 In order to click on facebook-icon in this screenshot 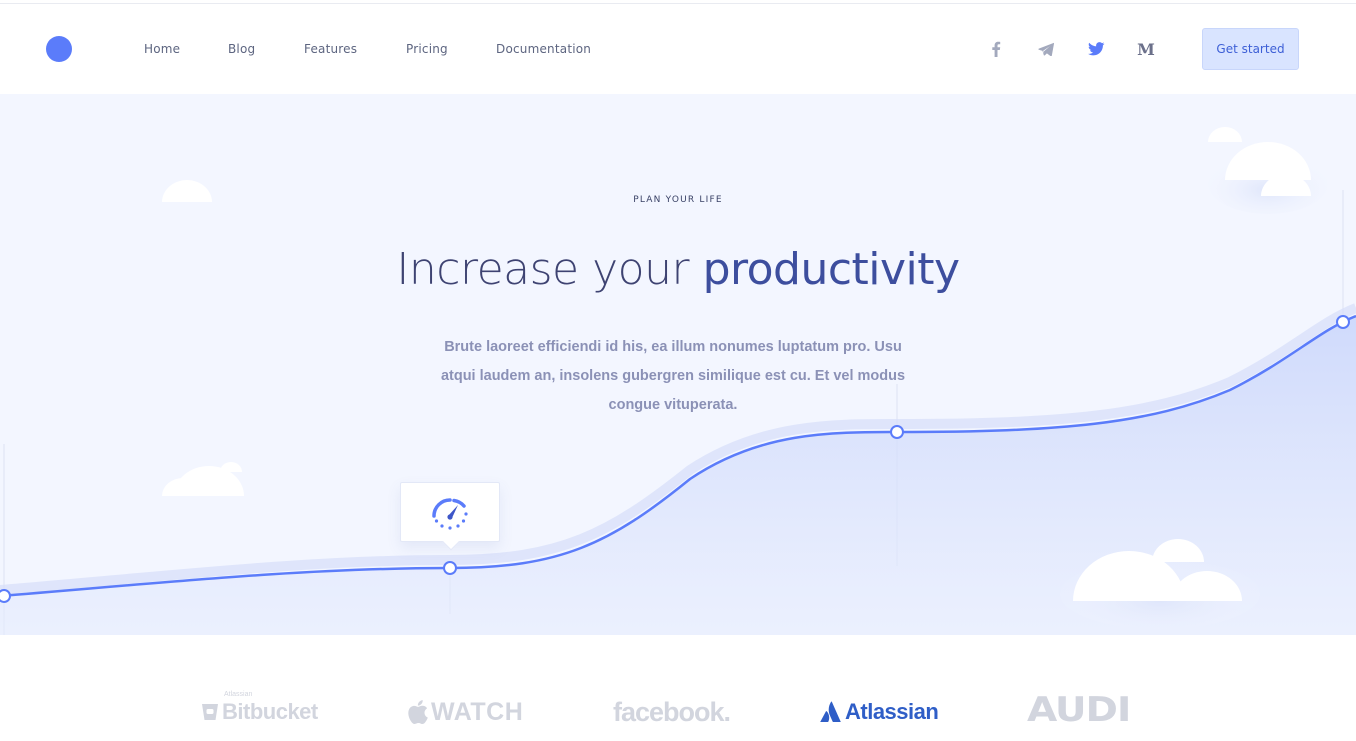, I will do `click(996, 49)`.